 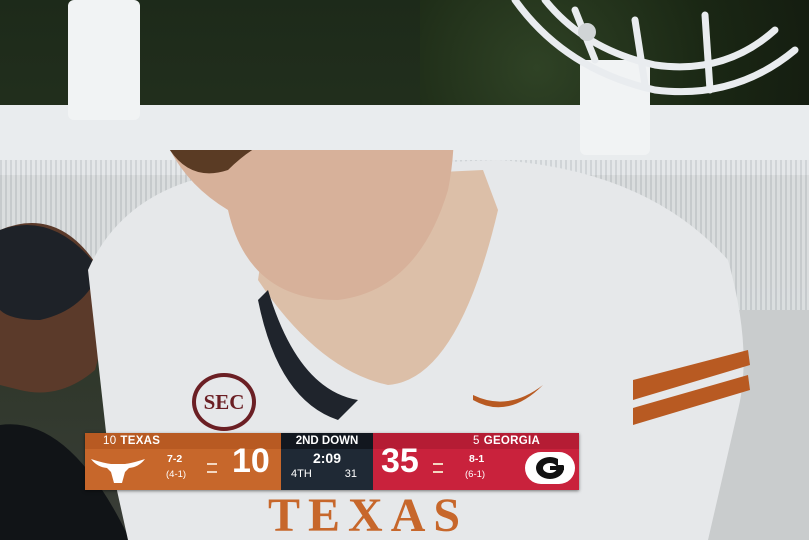 I want to click on jersey-chest-text: TEXAS, so click(x=368, y=514).